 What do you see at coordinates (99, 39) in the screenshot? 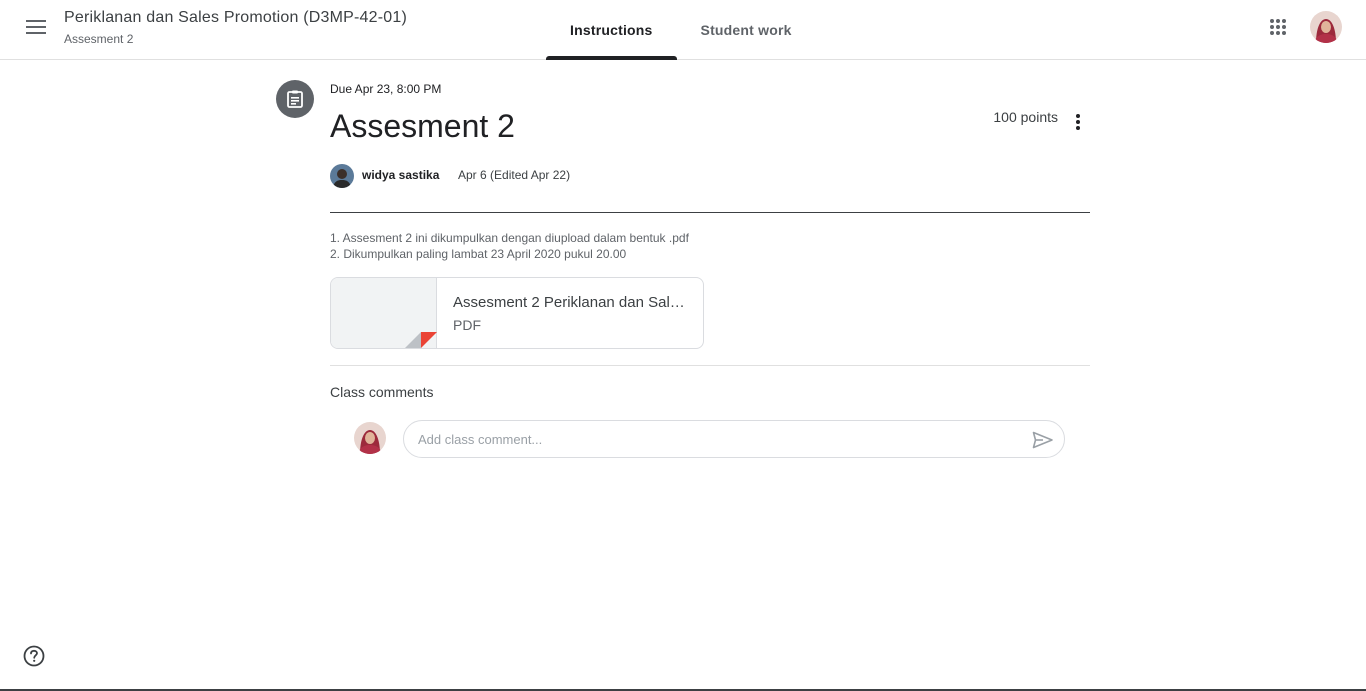
I see `class-subtitle: Assesment 2` at bounding box center [99, 39].